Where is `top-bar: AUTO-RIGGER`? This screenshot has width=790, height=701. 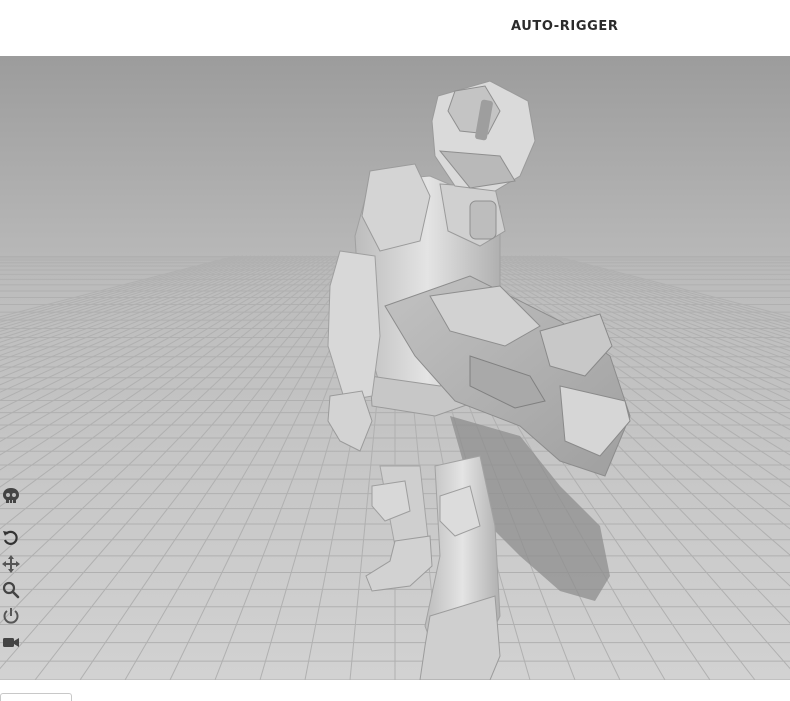 top-bar: AUTO-RIGGER is located at coordinates (395, 28).